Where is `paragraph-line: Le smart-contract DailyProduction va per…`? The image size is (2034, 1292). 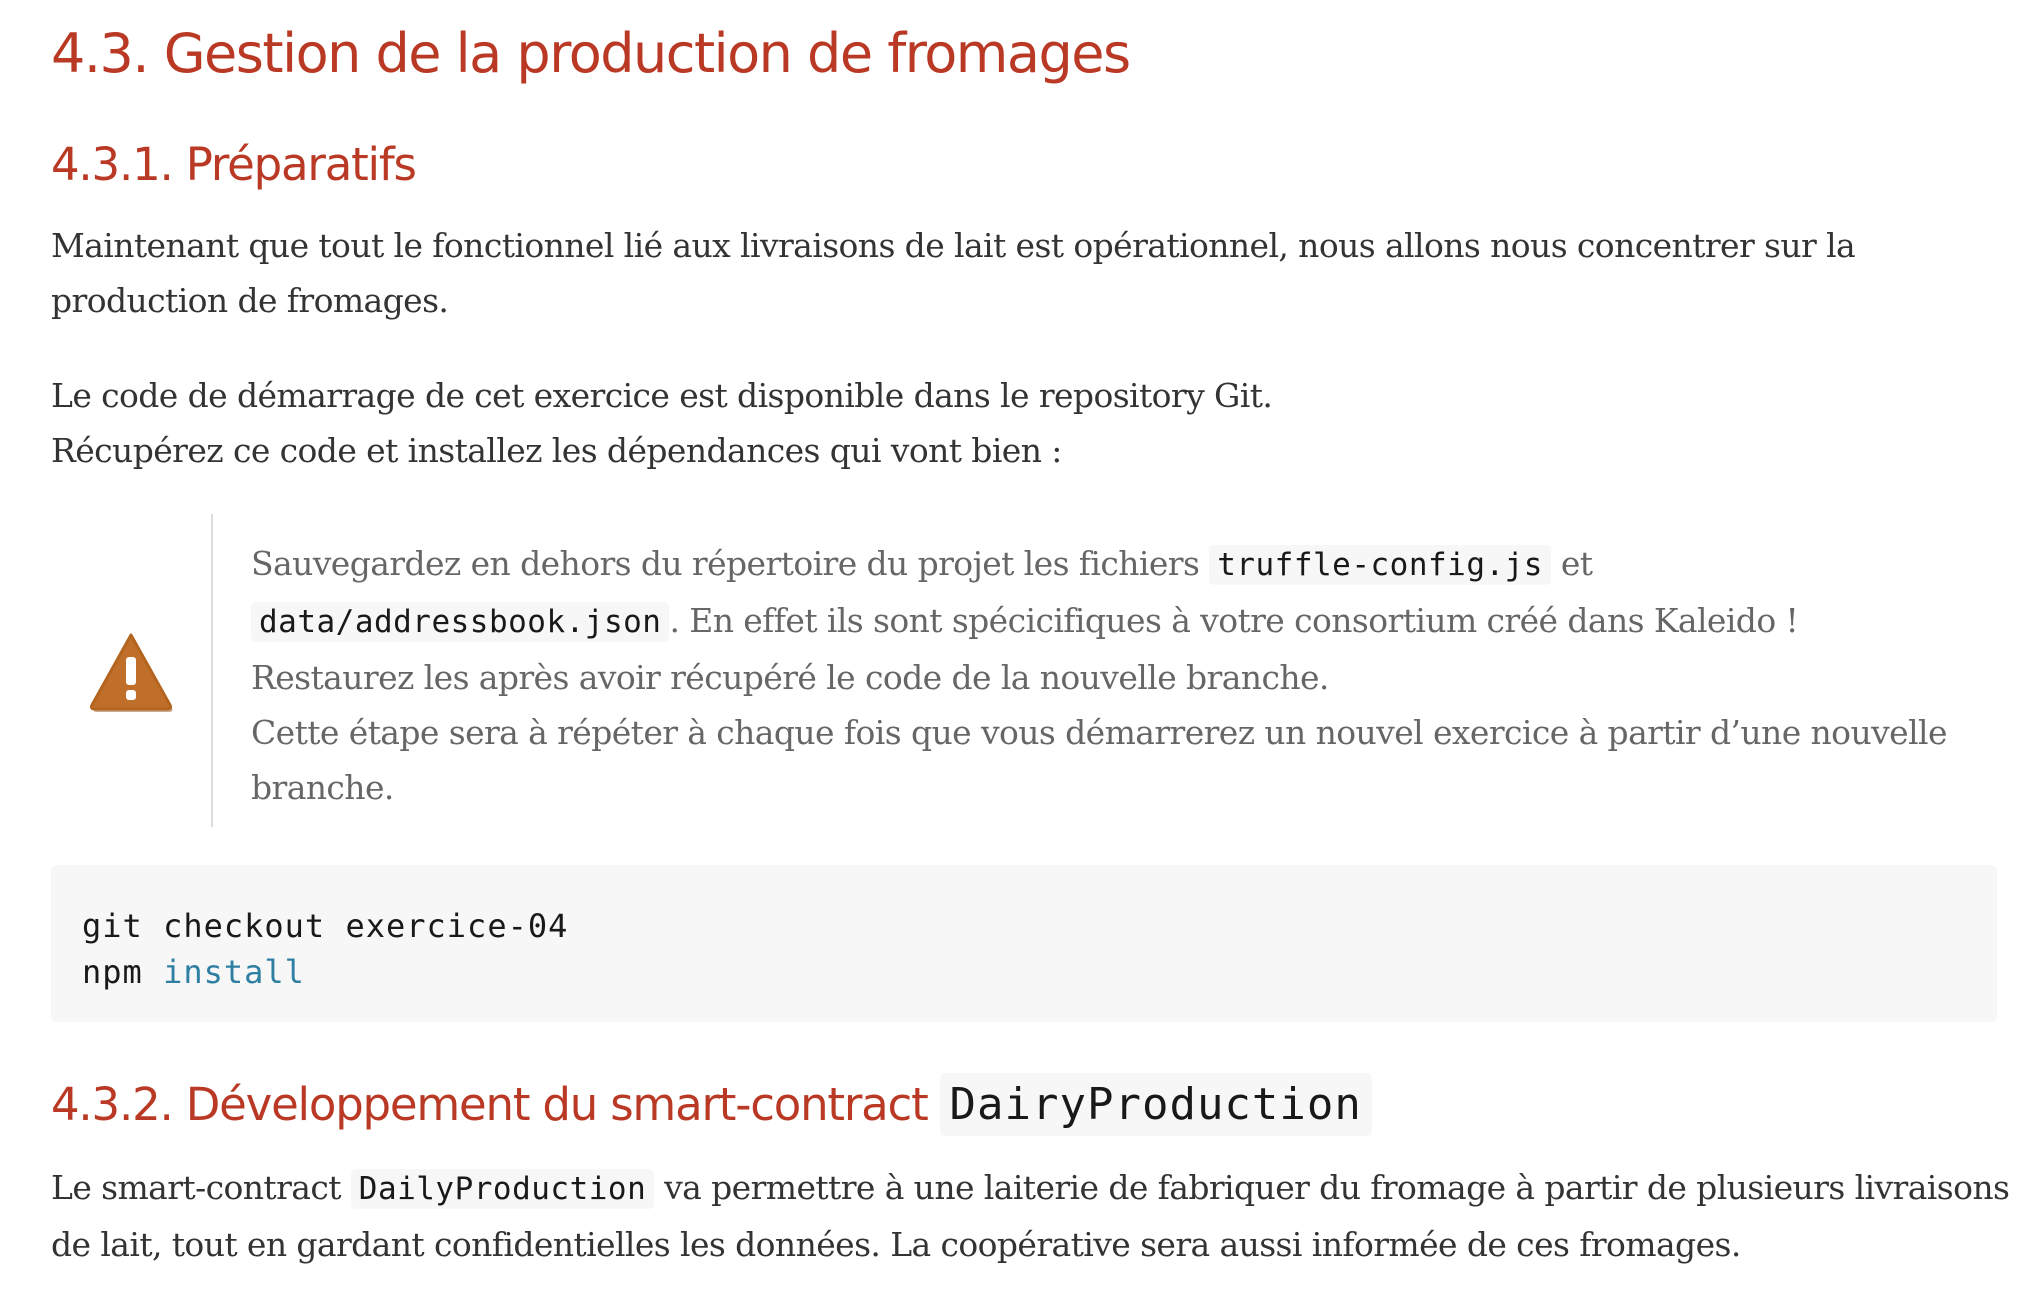 paragraph-line: Le smart-contract DailyProduction va per… is located at coordinates (1031, 1188).